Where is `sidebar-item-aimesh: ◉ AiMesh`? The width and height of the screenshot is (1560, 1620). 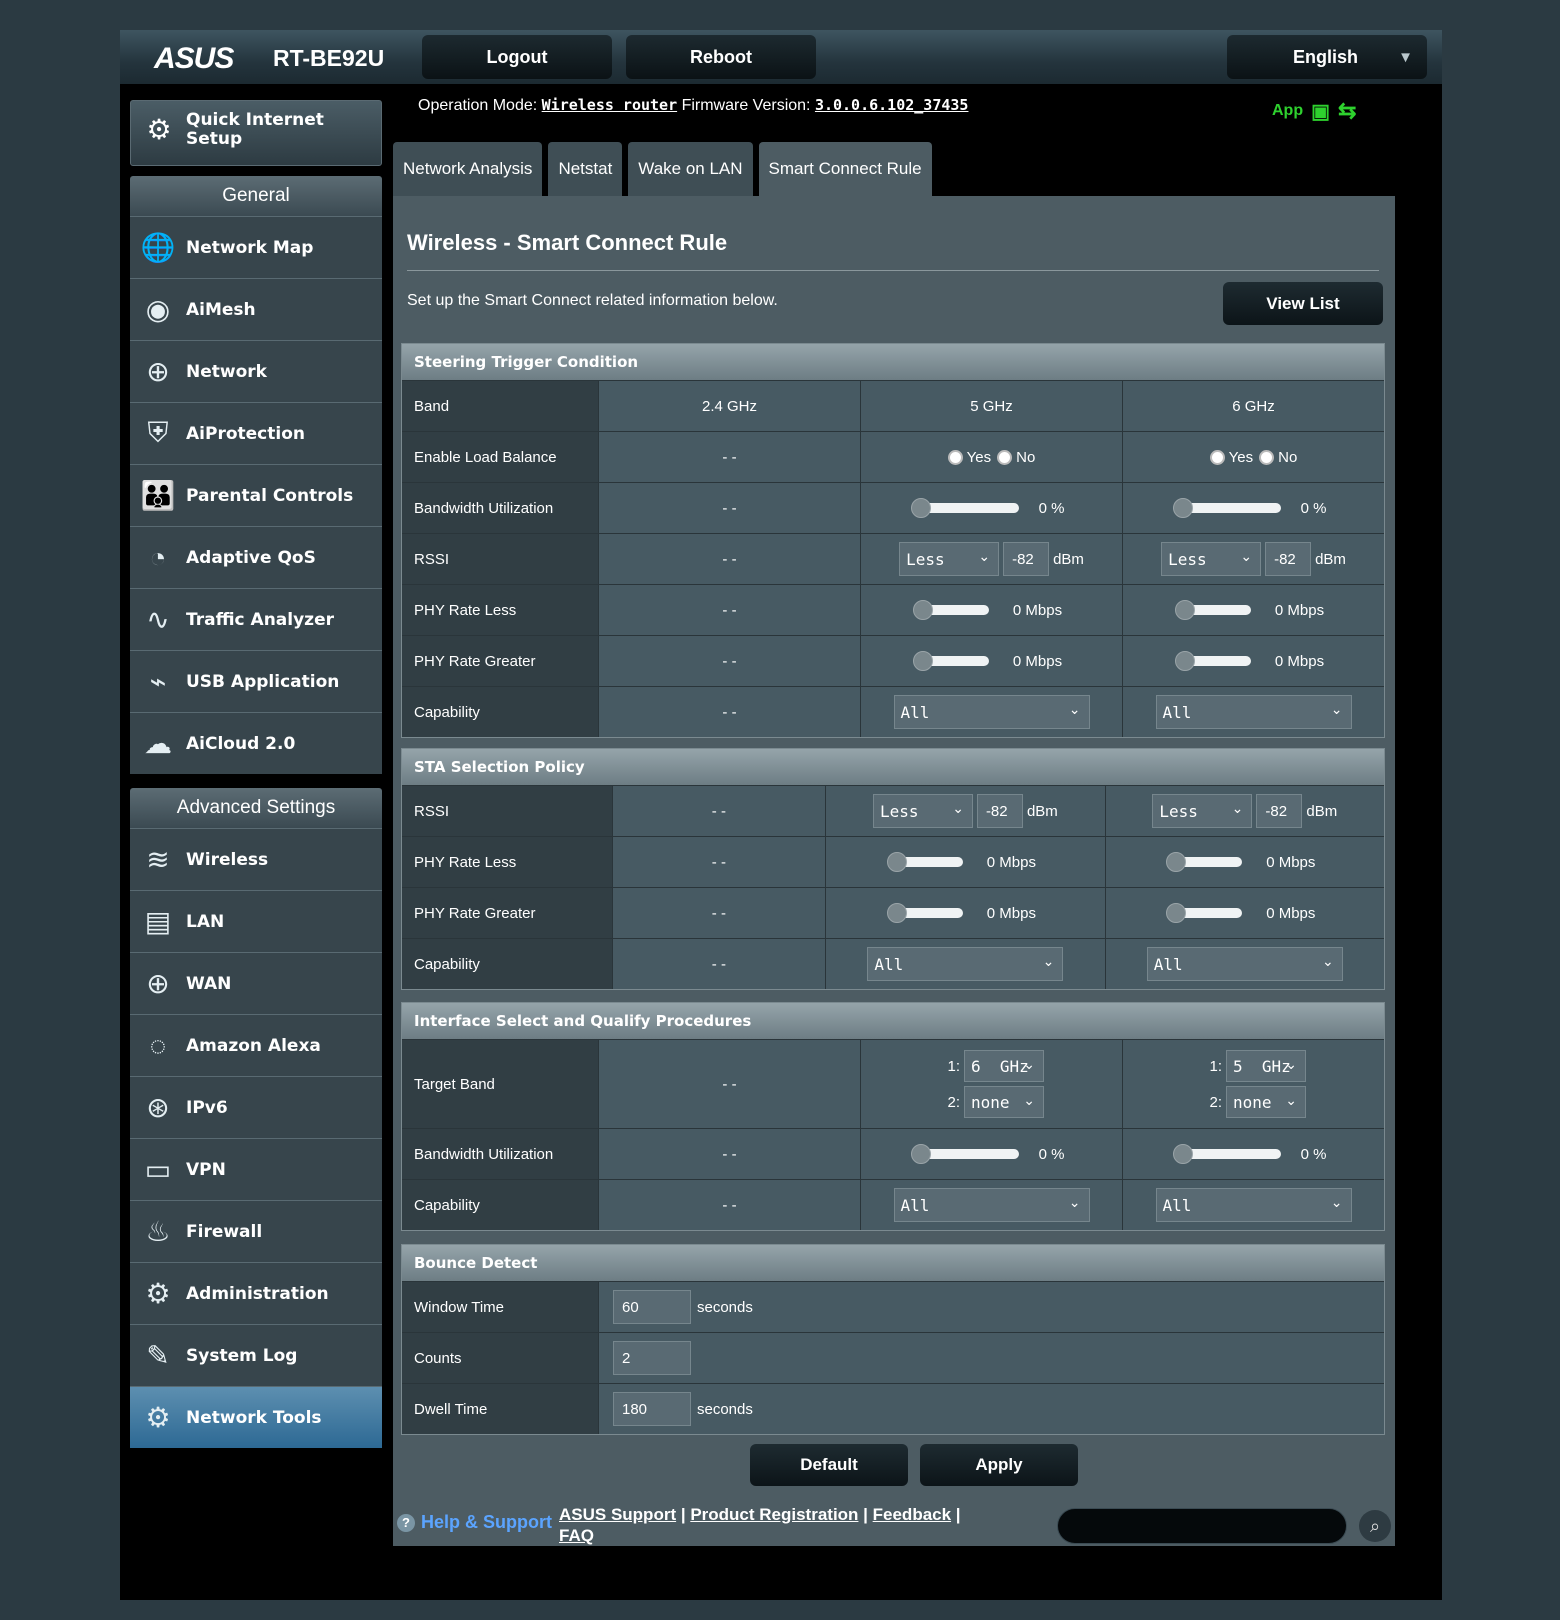
sidebar-item-aimesh: ◉ AiMesh is located at coordinates (256, 309).